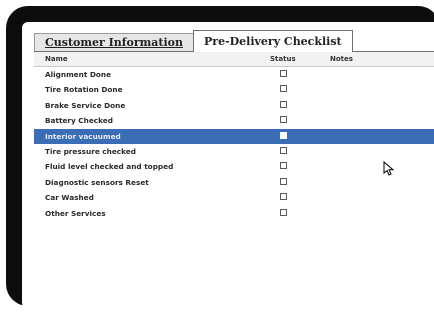 Image resolution: width=434 pixels, height=312 pixels. I want to click on row-name: Fluid level checked and topped, so click(109, 167).